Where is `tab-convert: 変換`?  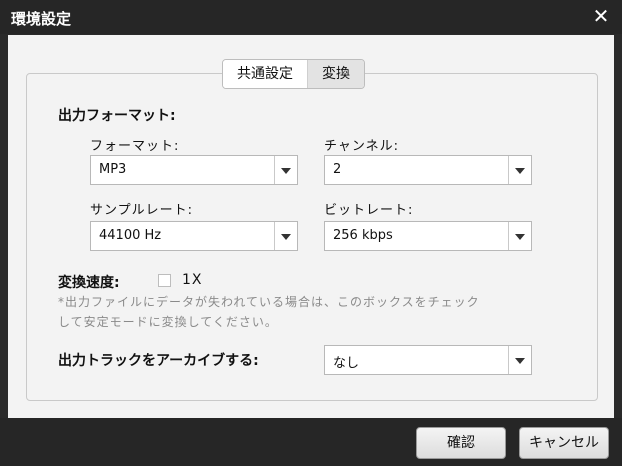 tab-convert: 変換 is located at coordinates (335, 74).